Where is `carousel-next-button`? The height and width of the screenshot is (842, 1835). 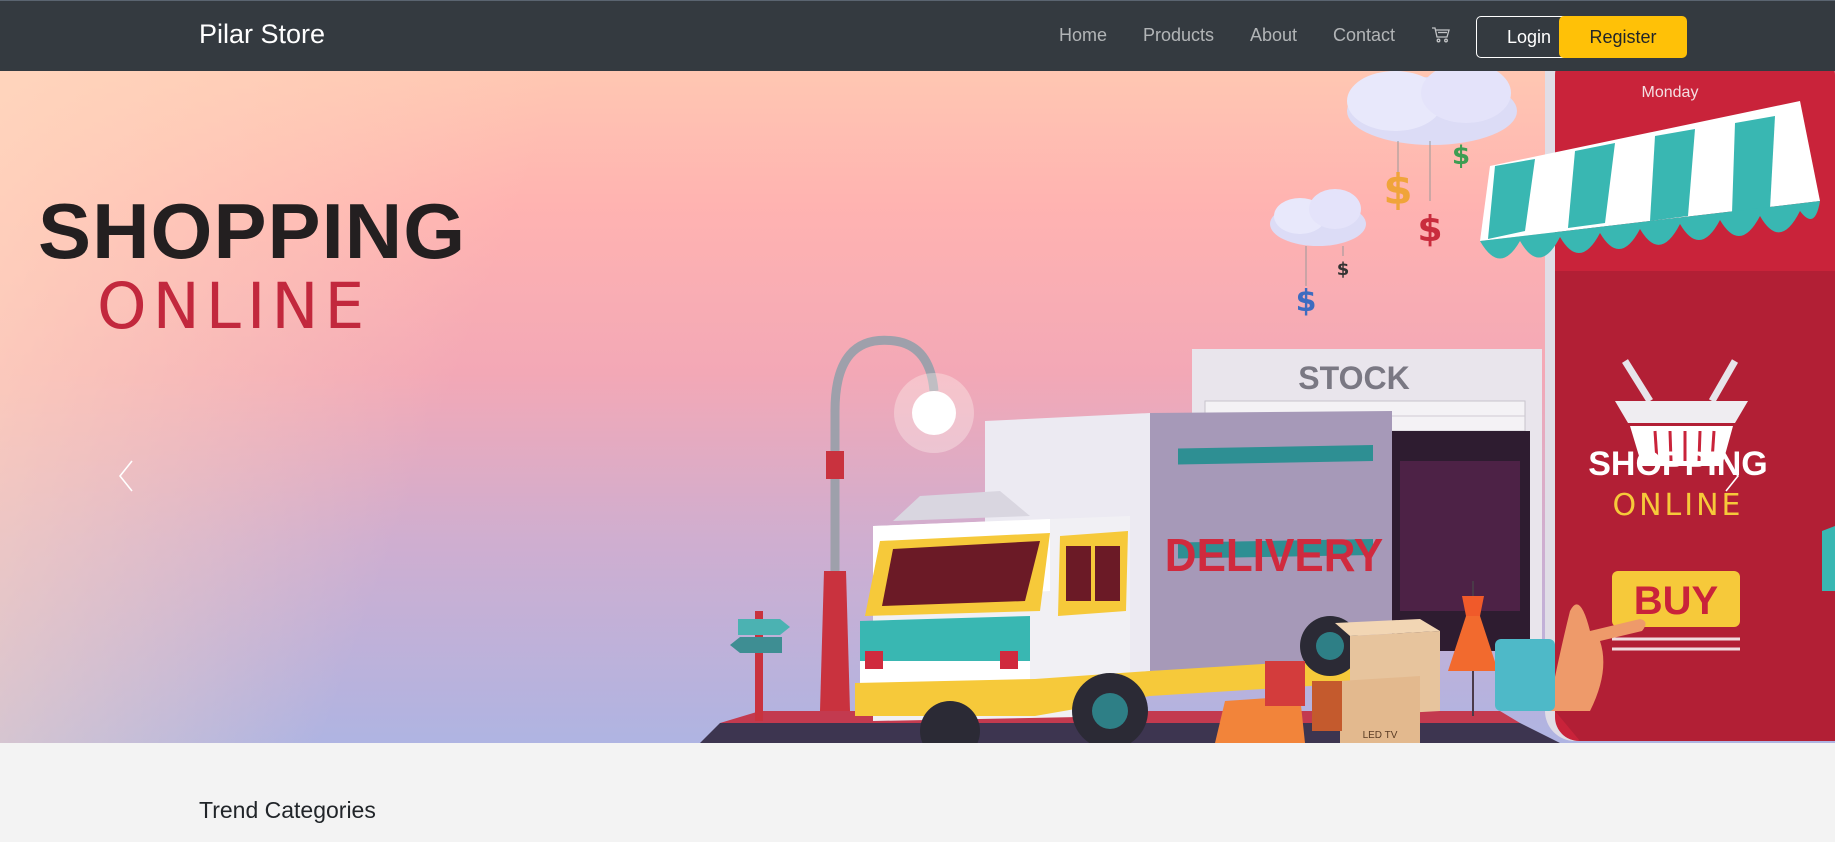
carousel-next-button is located at coordinates (1731, 476).